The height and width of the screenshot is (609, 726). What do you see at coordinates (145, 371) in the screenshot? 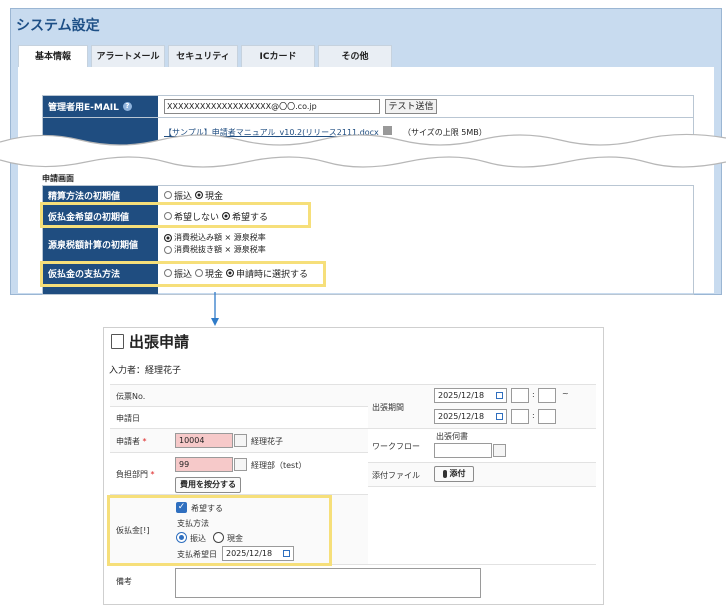
I see `inputter: 入力者：経理花子` at bounding box center [145, 371].